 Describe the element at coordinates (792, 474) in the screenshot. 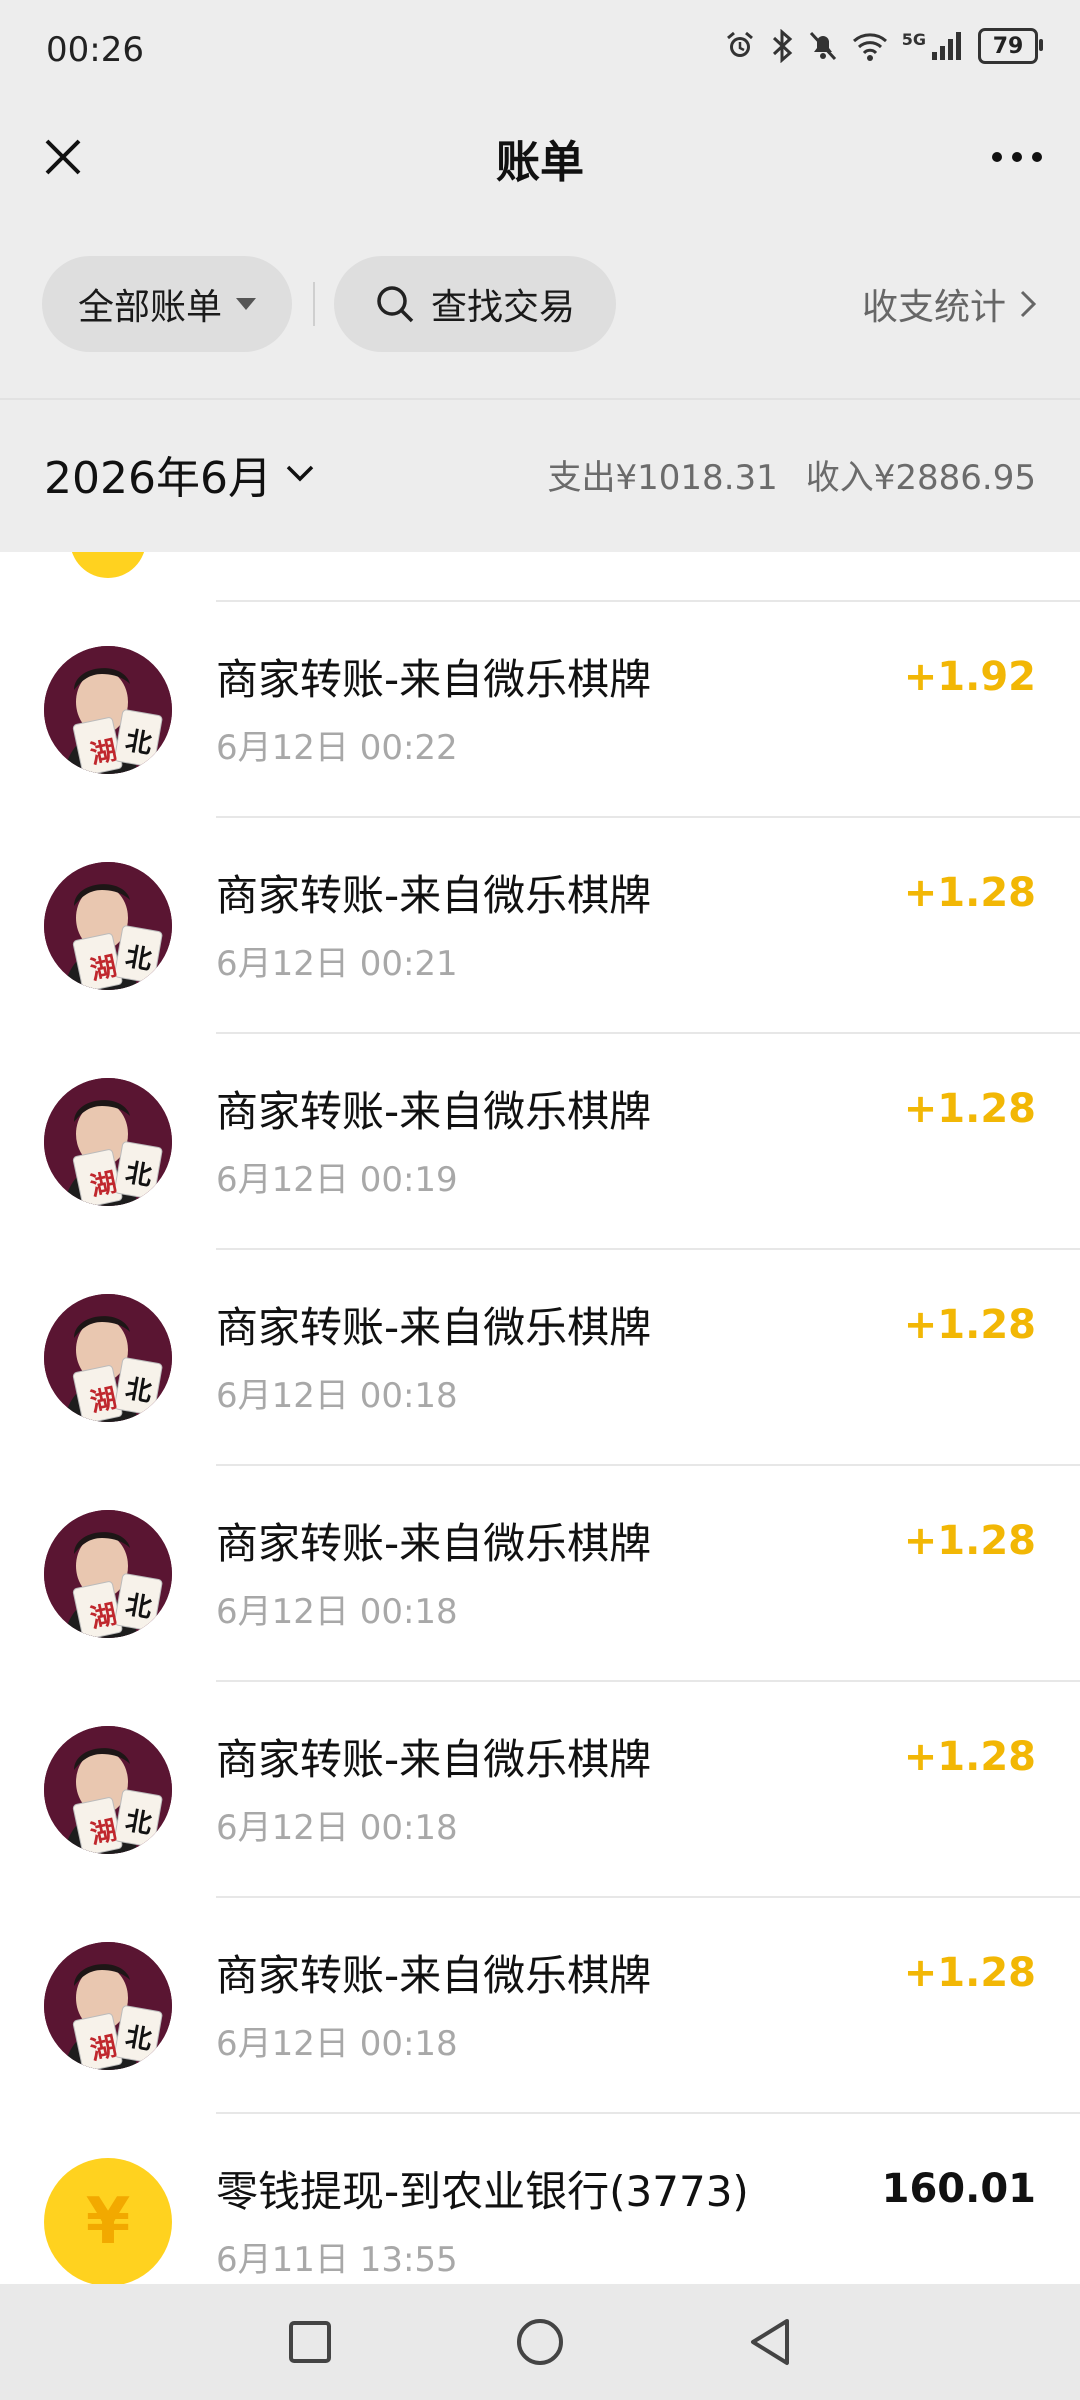

I see `month-totals: 支出¥1018.31 收入¥2886.95` at that location.